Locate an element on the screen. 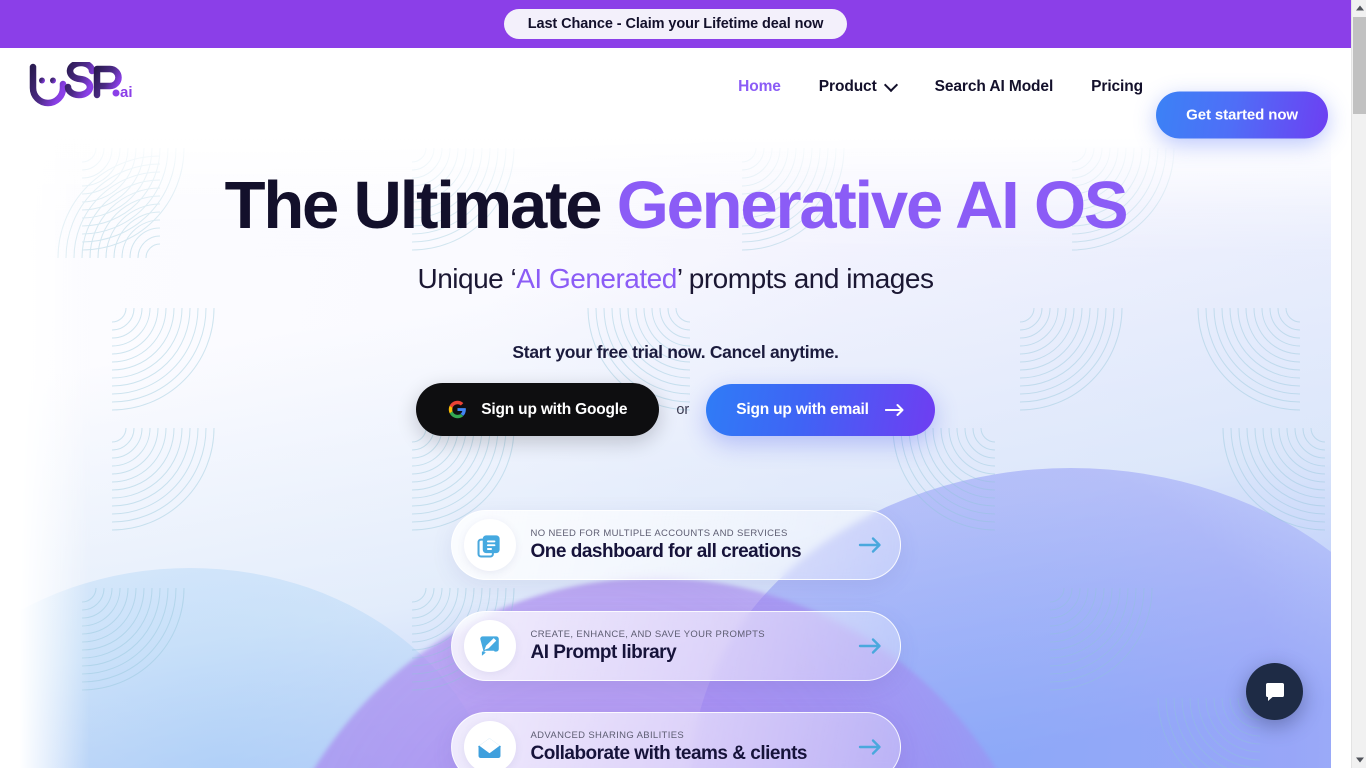 The image size is (1366, 768). get-started-button: Get started now is located at coordinates (1242, 115).